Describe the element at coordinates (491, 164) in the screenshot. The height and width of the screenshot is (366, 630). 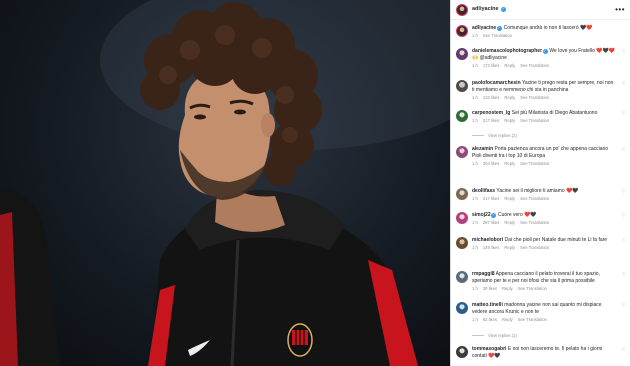
I see `comment-likes: 304 likes` at that location.